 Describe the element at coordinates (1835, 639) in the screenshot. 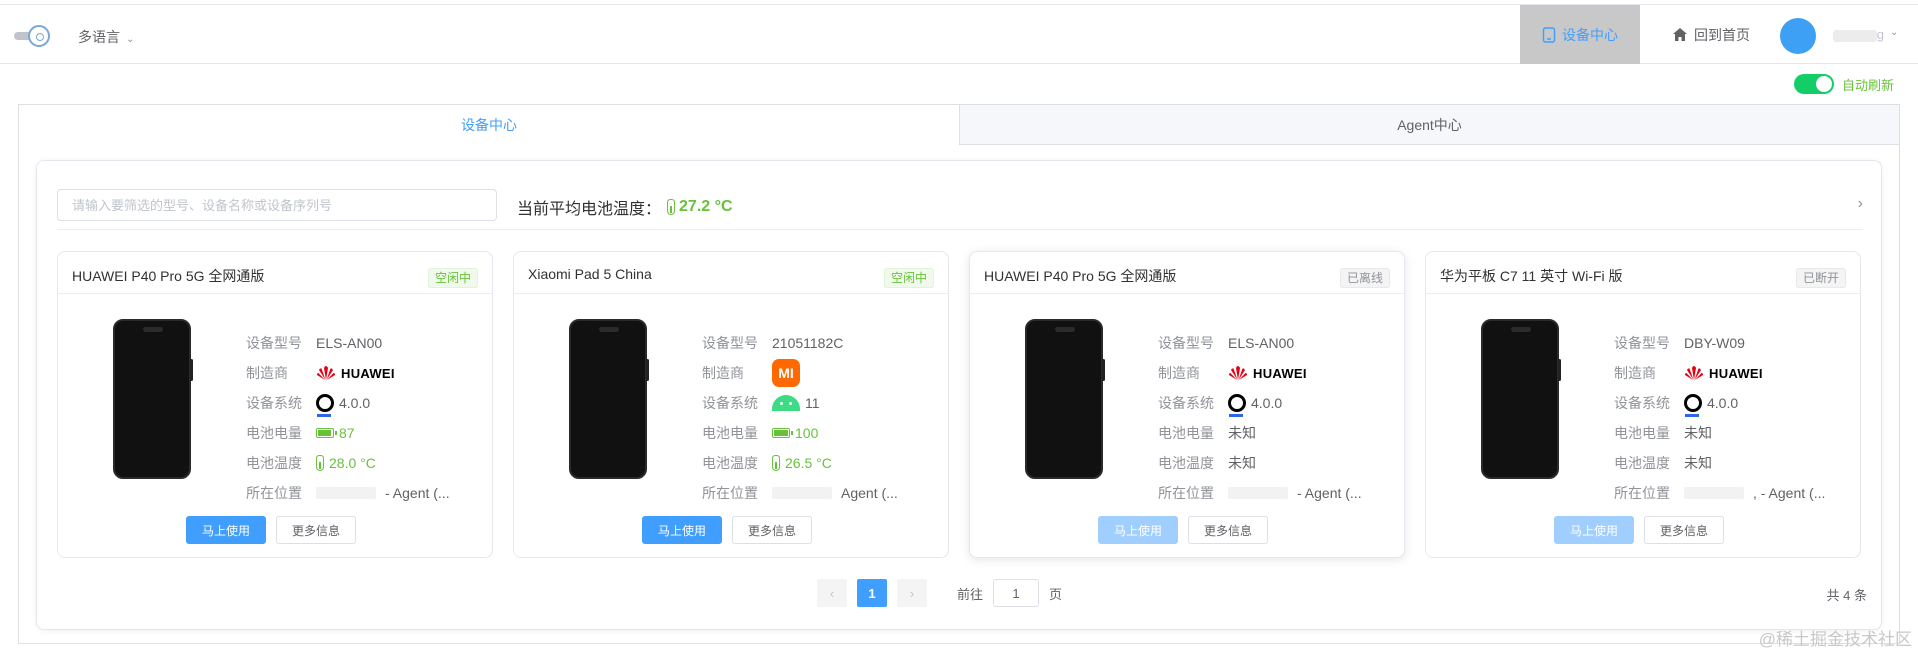

I see `watermark: @稀土掘金技术社区` at that location.